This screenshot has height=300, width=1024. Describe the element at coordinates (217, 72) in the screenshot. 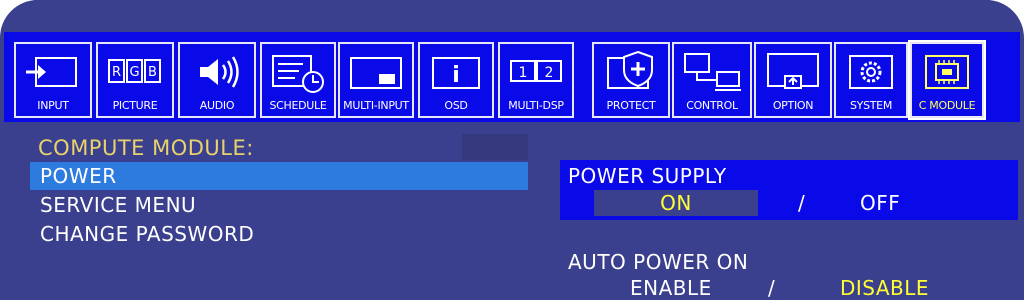

I see `speaker-icon` at that location.